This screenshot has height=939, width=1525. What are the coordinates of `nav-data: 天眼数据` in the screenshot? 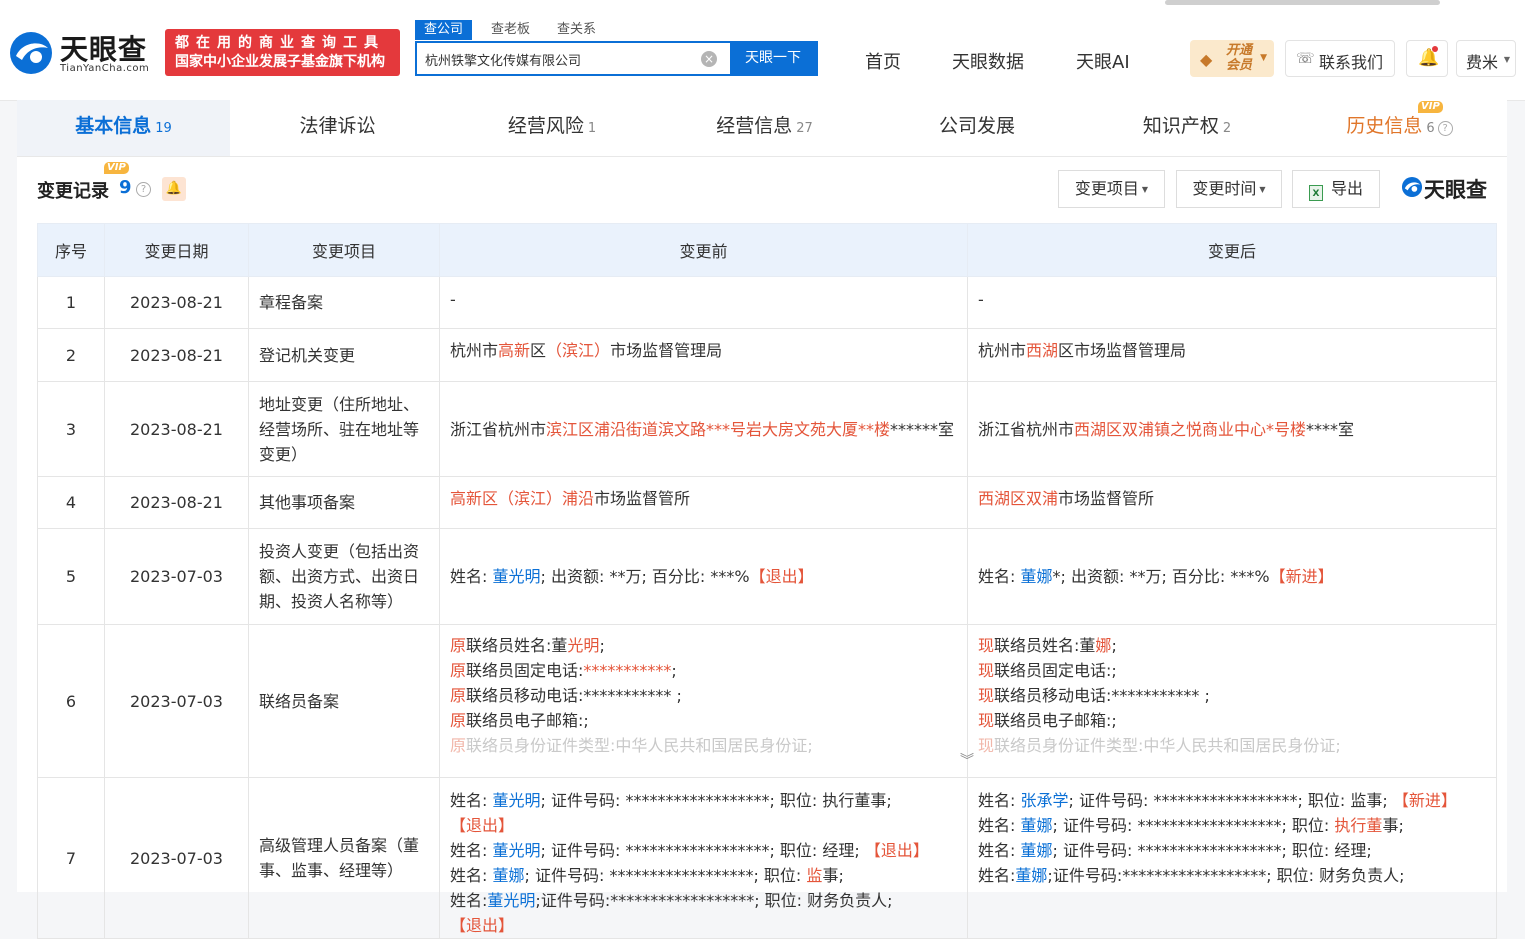 It's located at (988, 61).